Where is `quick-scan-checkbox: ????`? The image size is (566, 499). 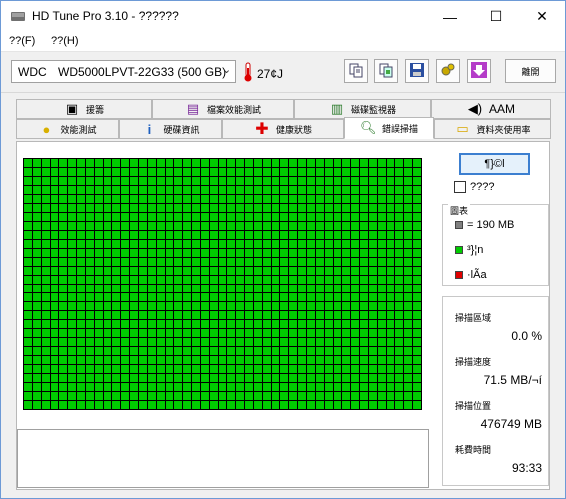 quick-scan-checkbox: ???? is located at coordinates (474, 187).